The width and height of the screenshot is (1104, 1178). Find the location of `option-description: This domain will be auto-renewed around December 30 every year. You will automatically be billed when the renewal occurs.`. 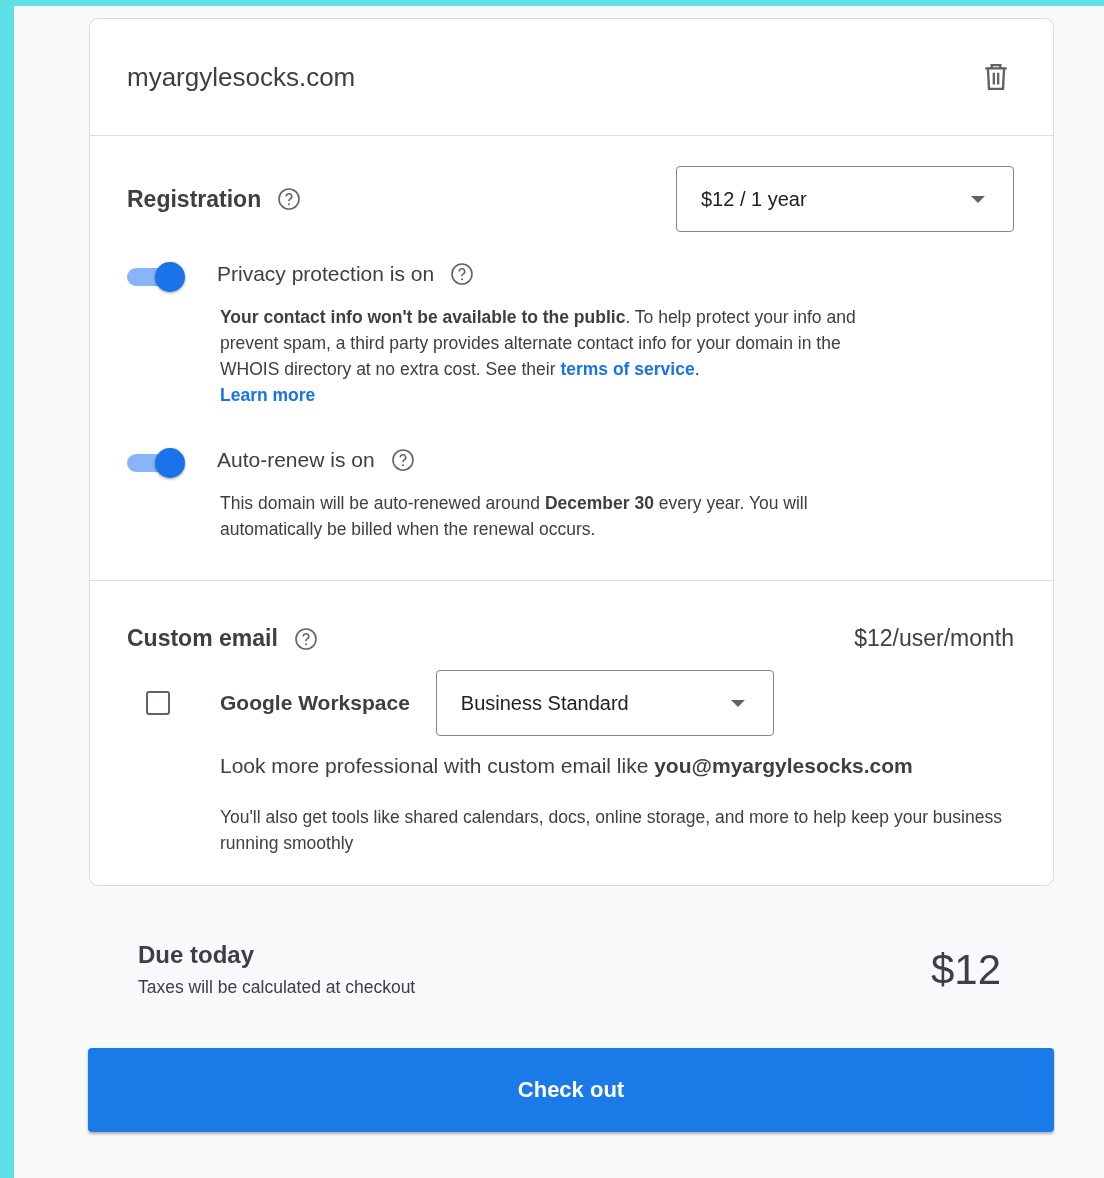

option-description: This domain will be auto-renewed around December 30 every year. You will automatically be billed when the renewal occurs. is located at coordinates (514, 516).